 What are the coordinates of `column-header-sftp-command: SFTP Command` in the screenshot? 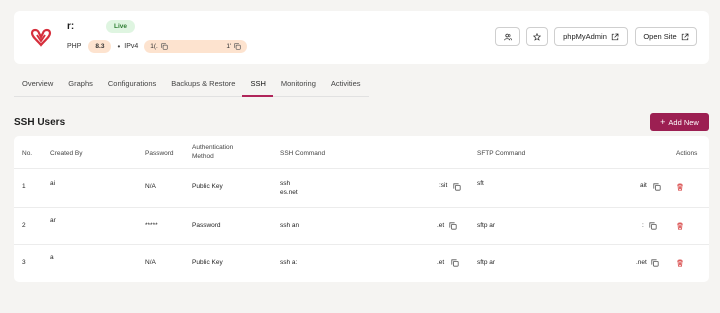 It's located at (501, 153).